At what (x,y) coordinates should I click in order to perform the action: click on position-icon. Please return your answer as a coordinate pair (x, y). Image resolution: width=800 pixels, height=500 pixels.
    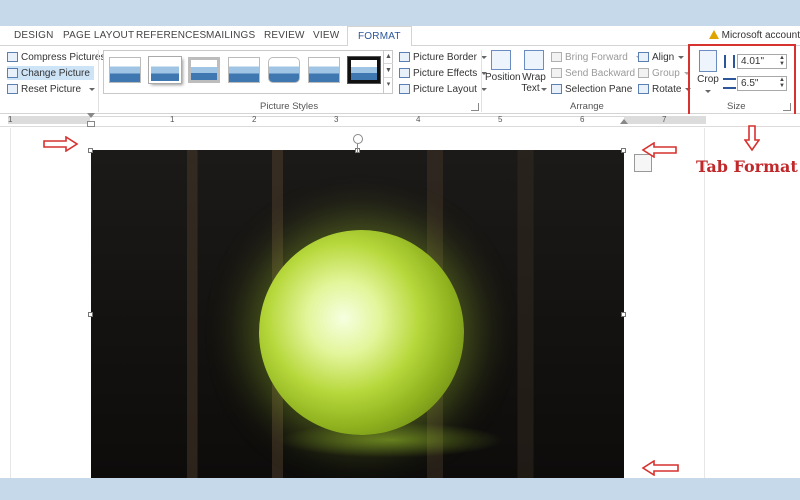
    Looking at the image, I should click on (501, 60).